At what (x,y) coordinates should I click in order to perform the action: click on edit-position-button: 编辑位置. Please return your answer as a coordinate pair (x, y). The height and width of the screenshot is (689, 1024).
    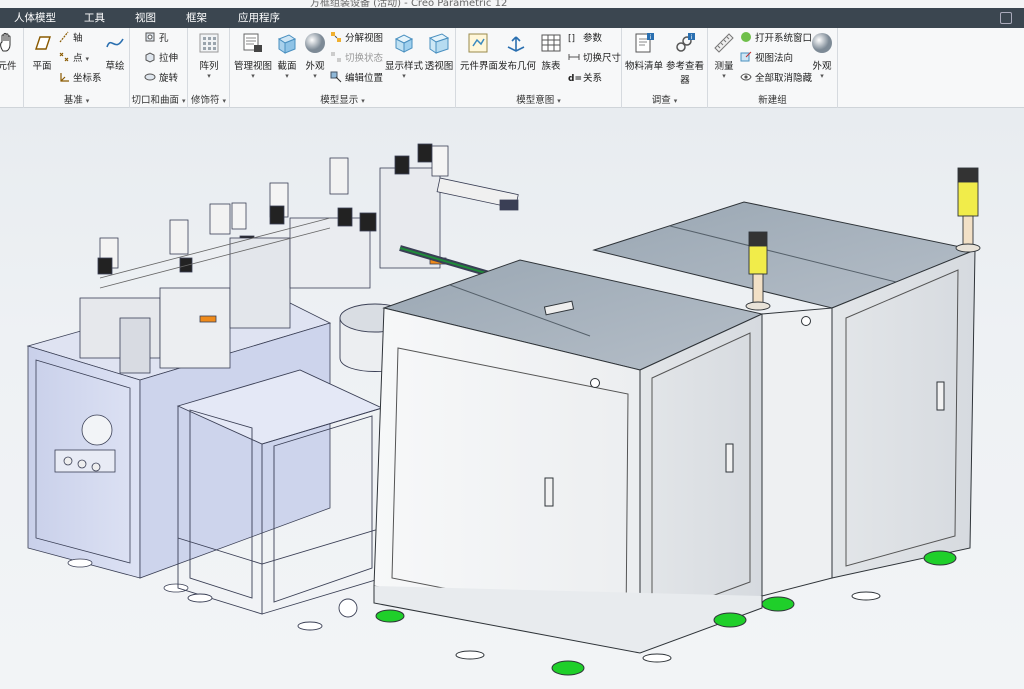
    Looking at the image, I should click on (356, 79).